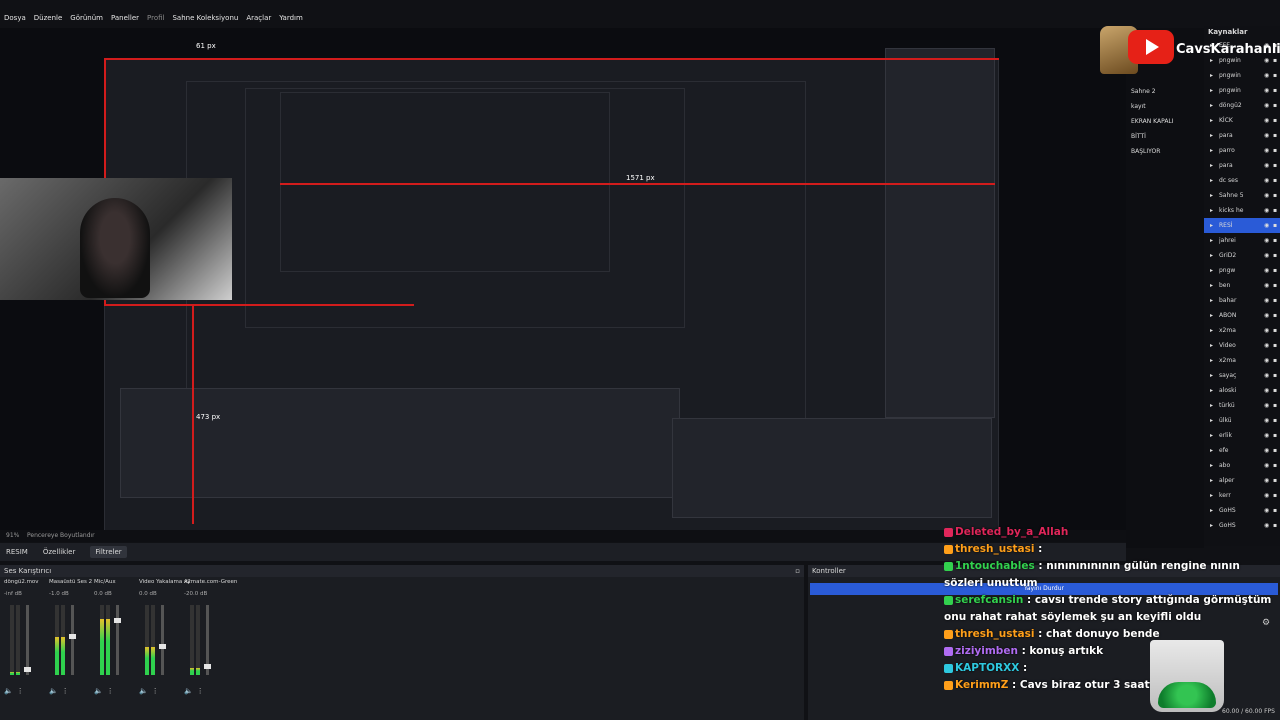  Describe the element at coordinates (1242, 345) in the screenshot. I see `source-item: ▸ Video ◉ ▪` at that location.